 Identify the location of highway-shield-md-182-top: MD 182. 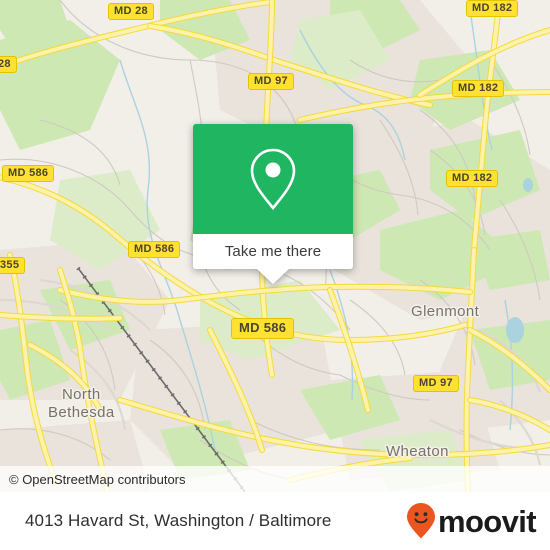
(492, 8).